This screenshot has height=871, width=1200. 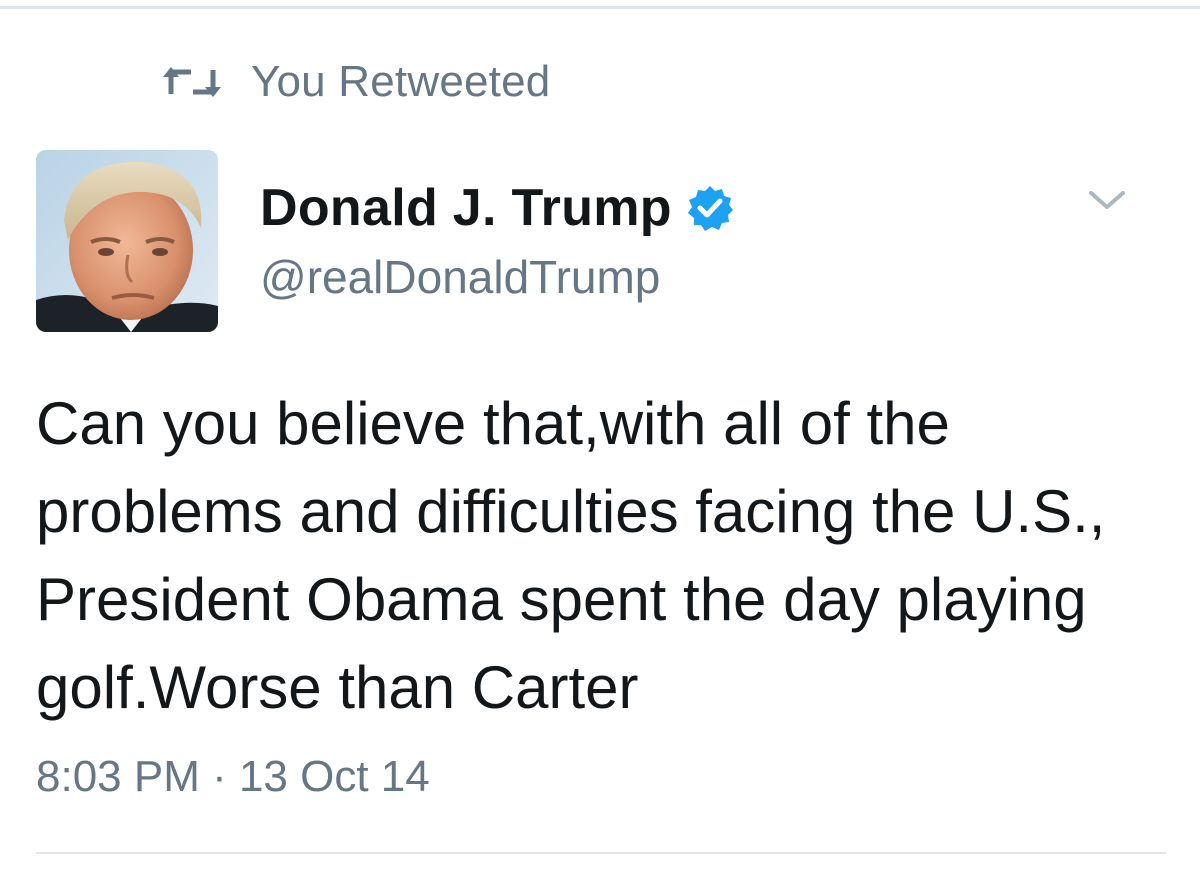 I want to click on retweet-label: You Retweeted, so click(x=401, y=81).